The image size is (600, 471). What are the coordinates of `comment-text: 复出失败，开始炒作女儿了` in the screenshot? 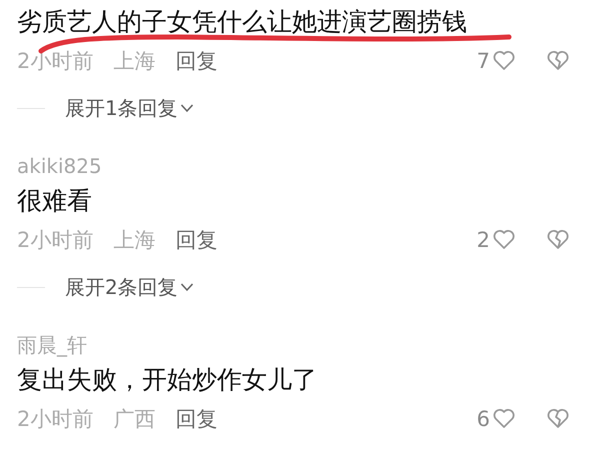 It's located at (167, 380).